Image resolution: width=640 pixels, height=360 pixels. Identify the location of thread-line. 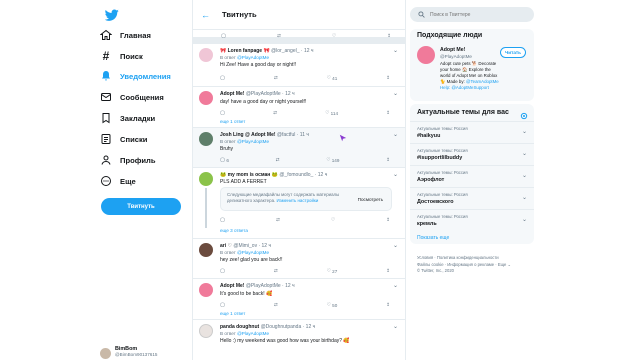
(206, 208).